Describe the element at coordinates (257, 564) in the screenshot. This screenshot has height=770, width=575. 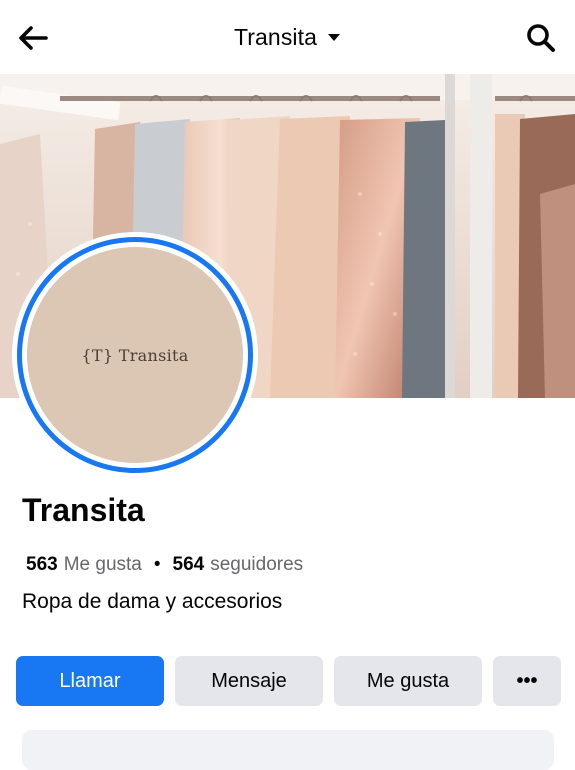
I see `followers-label: seguidores` at that location.